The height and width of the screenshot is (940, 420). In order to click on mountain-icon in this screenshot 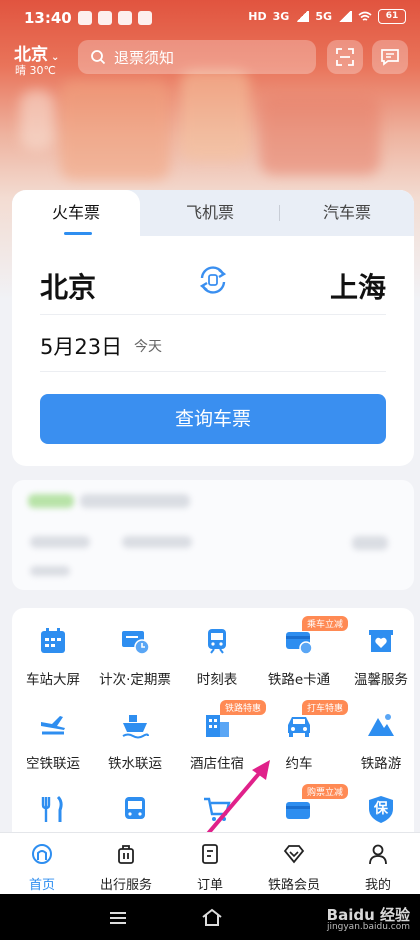, I will do `click(381, 725)`.